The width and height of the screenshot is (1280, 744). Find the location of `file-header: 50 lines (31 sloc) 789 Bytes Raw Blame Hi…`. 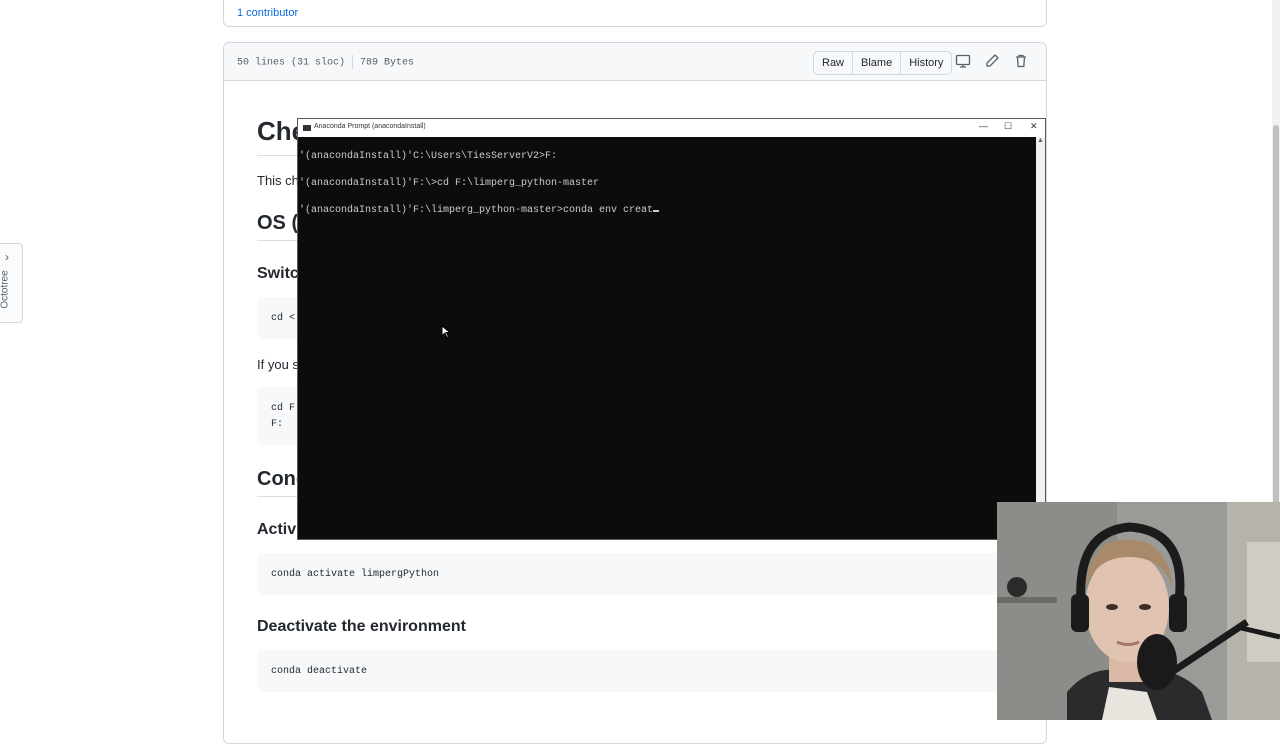

file-header: 50 lines (31 sloc) 789 Bytes Raw Blame Hi… is located at coordinates (635, 62).